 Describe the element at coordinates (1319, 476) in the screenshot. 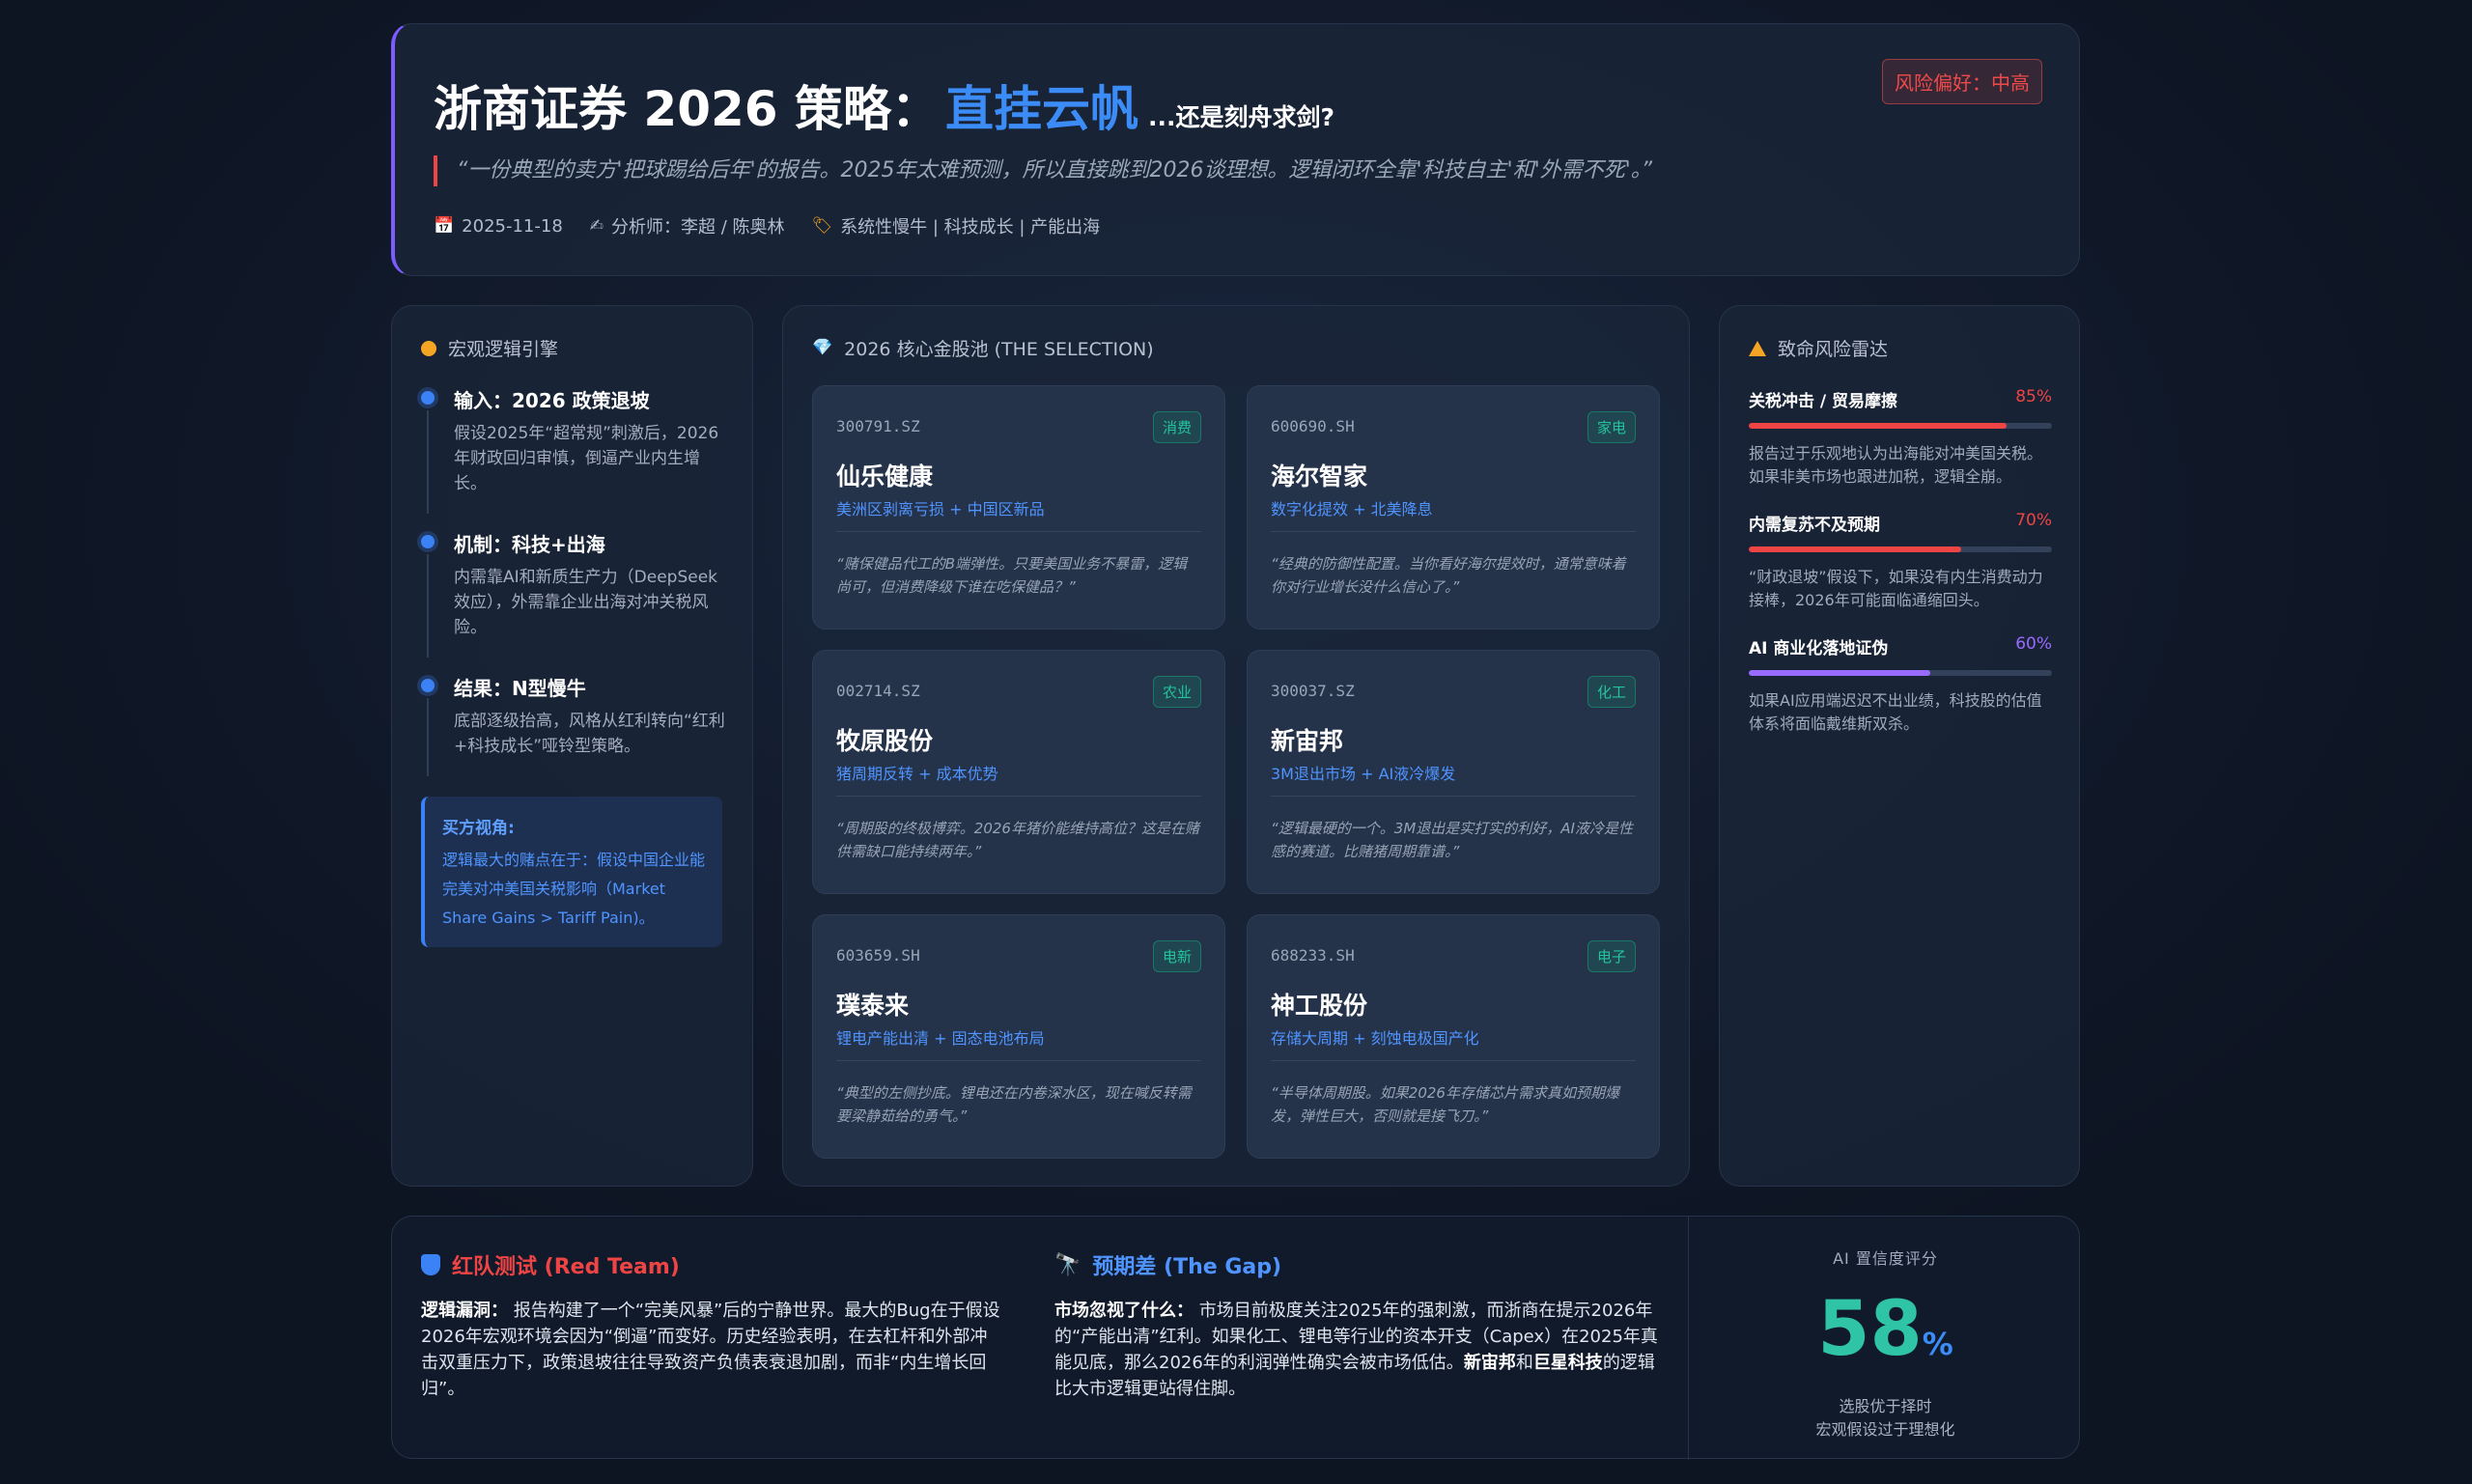

I see `stock-name: 海尔智家` at that location.